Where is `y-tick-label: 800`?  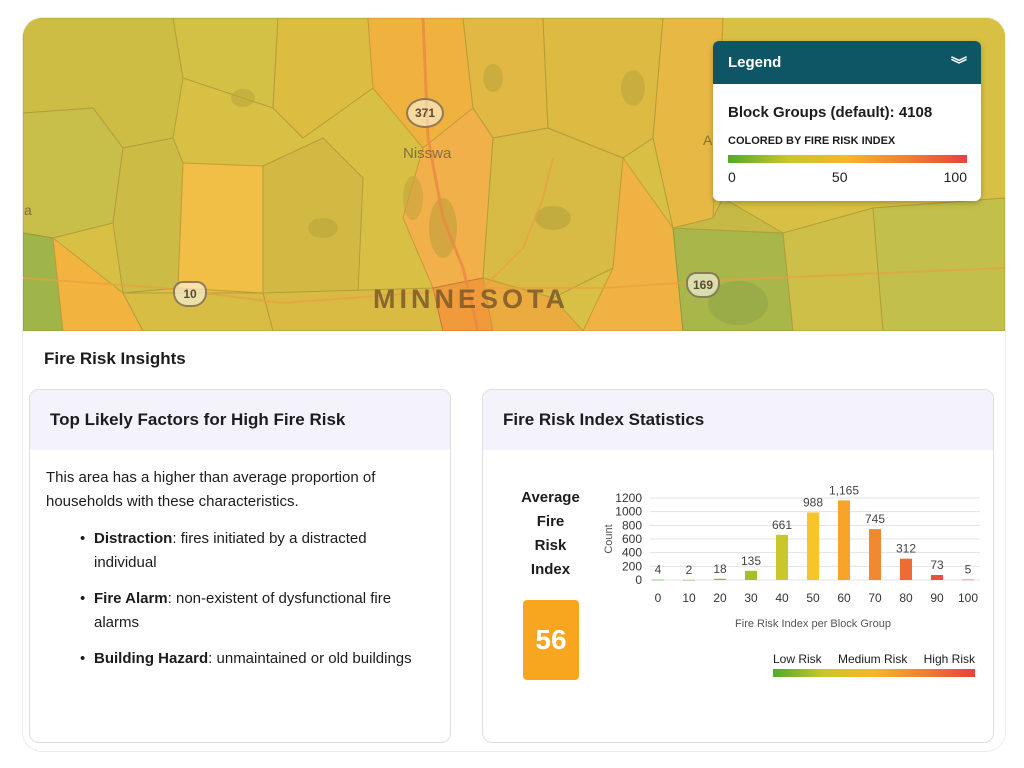 y-tick-label: 800 is located at coordinates (632, 525).